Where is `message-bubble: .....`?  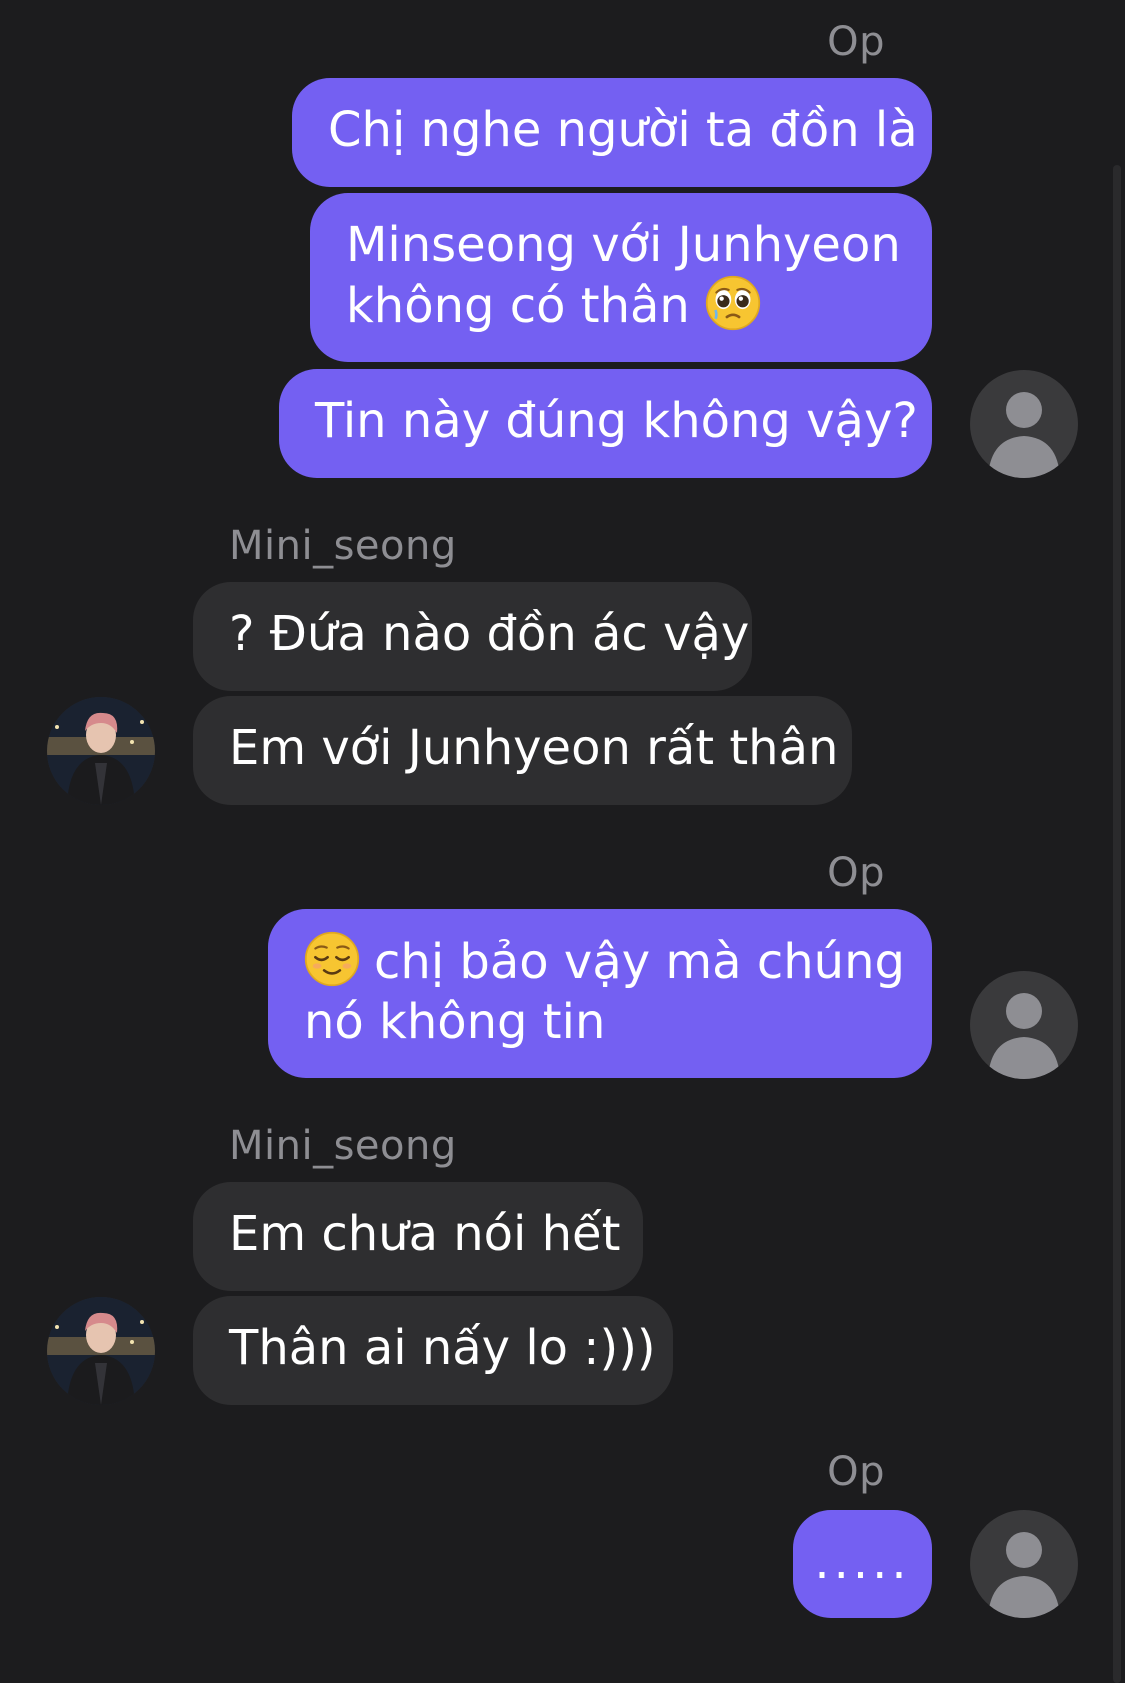
message-bubble: ..... is located at coordinates (862, 1564).